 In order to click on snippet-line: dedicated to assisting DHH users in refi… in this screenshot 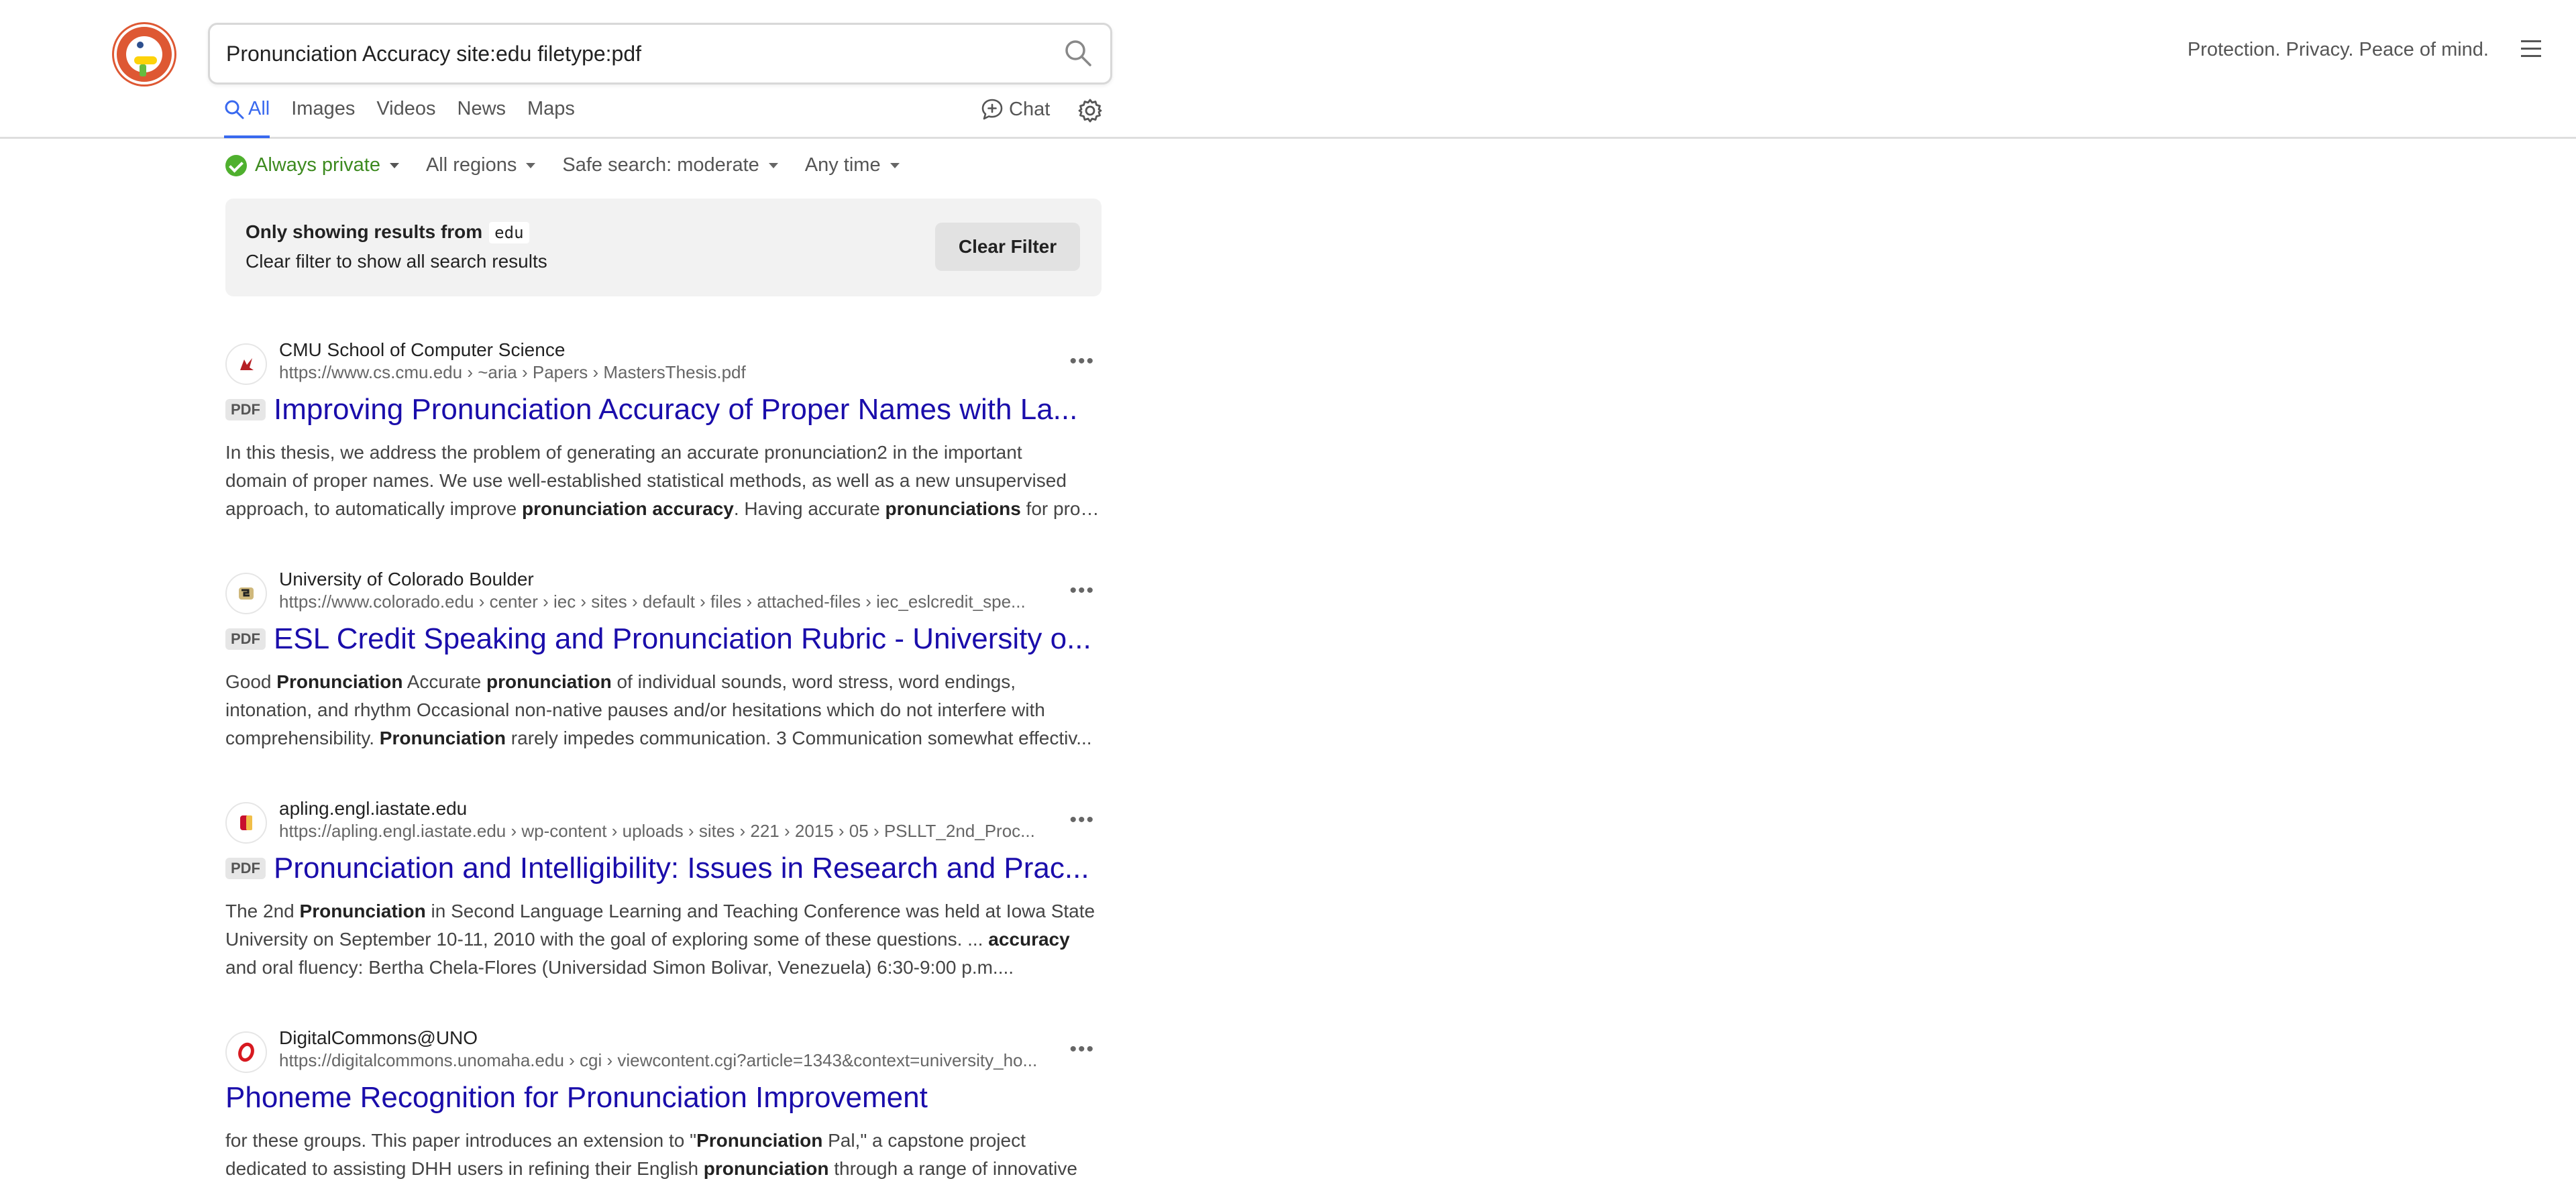, I will do `click(651, 1168)`.